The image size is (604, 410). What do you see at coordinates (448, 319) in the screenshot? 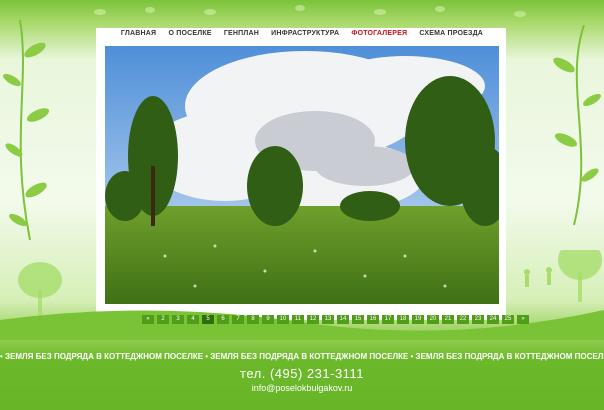
I see `pager-page-button: 21` at bounding box center [448, 319].